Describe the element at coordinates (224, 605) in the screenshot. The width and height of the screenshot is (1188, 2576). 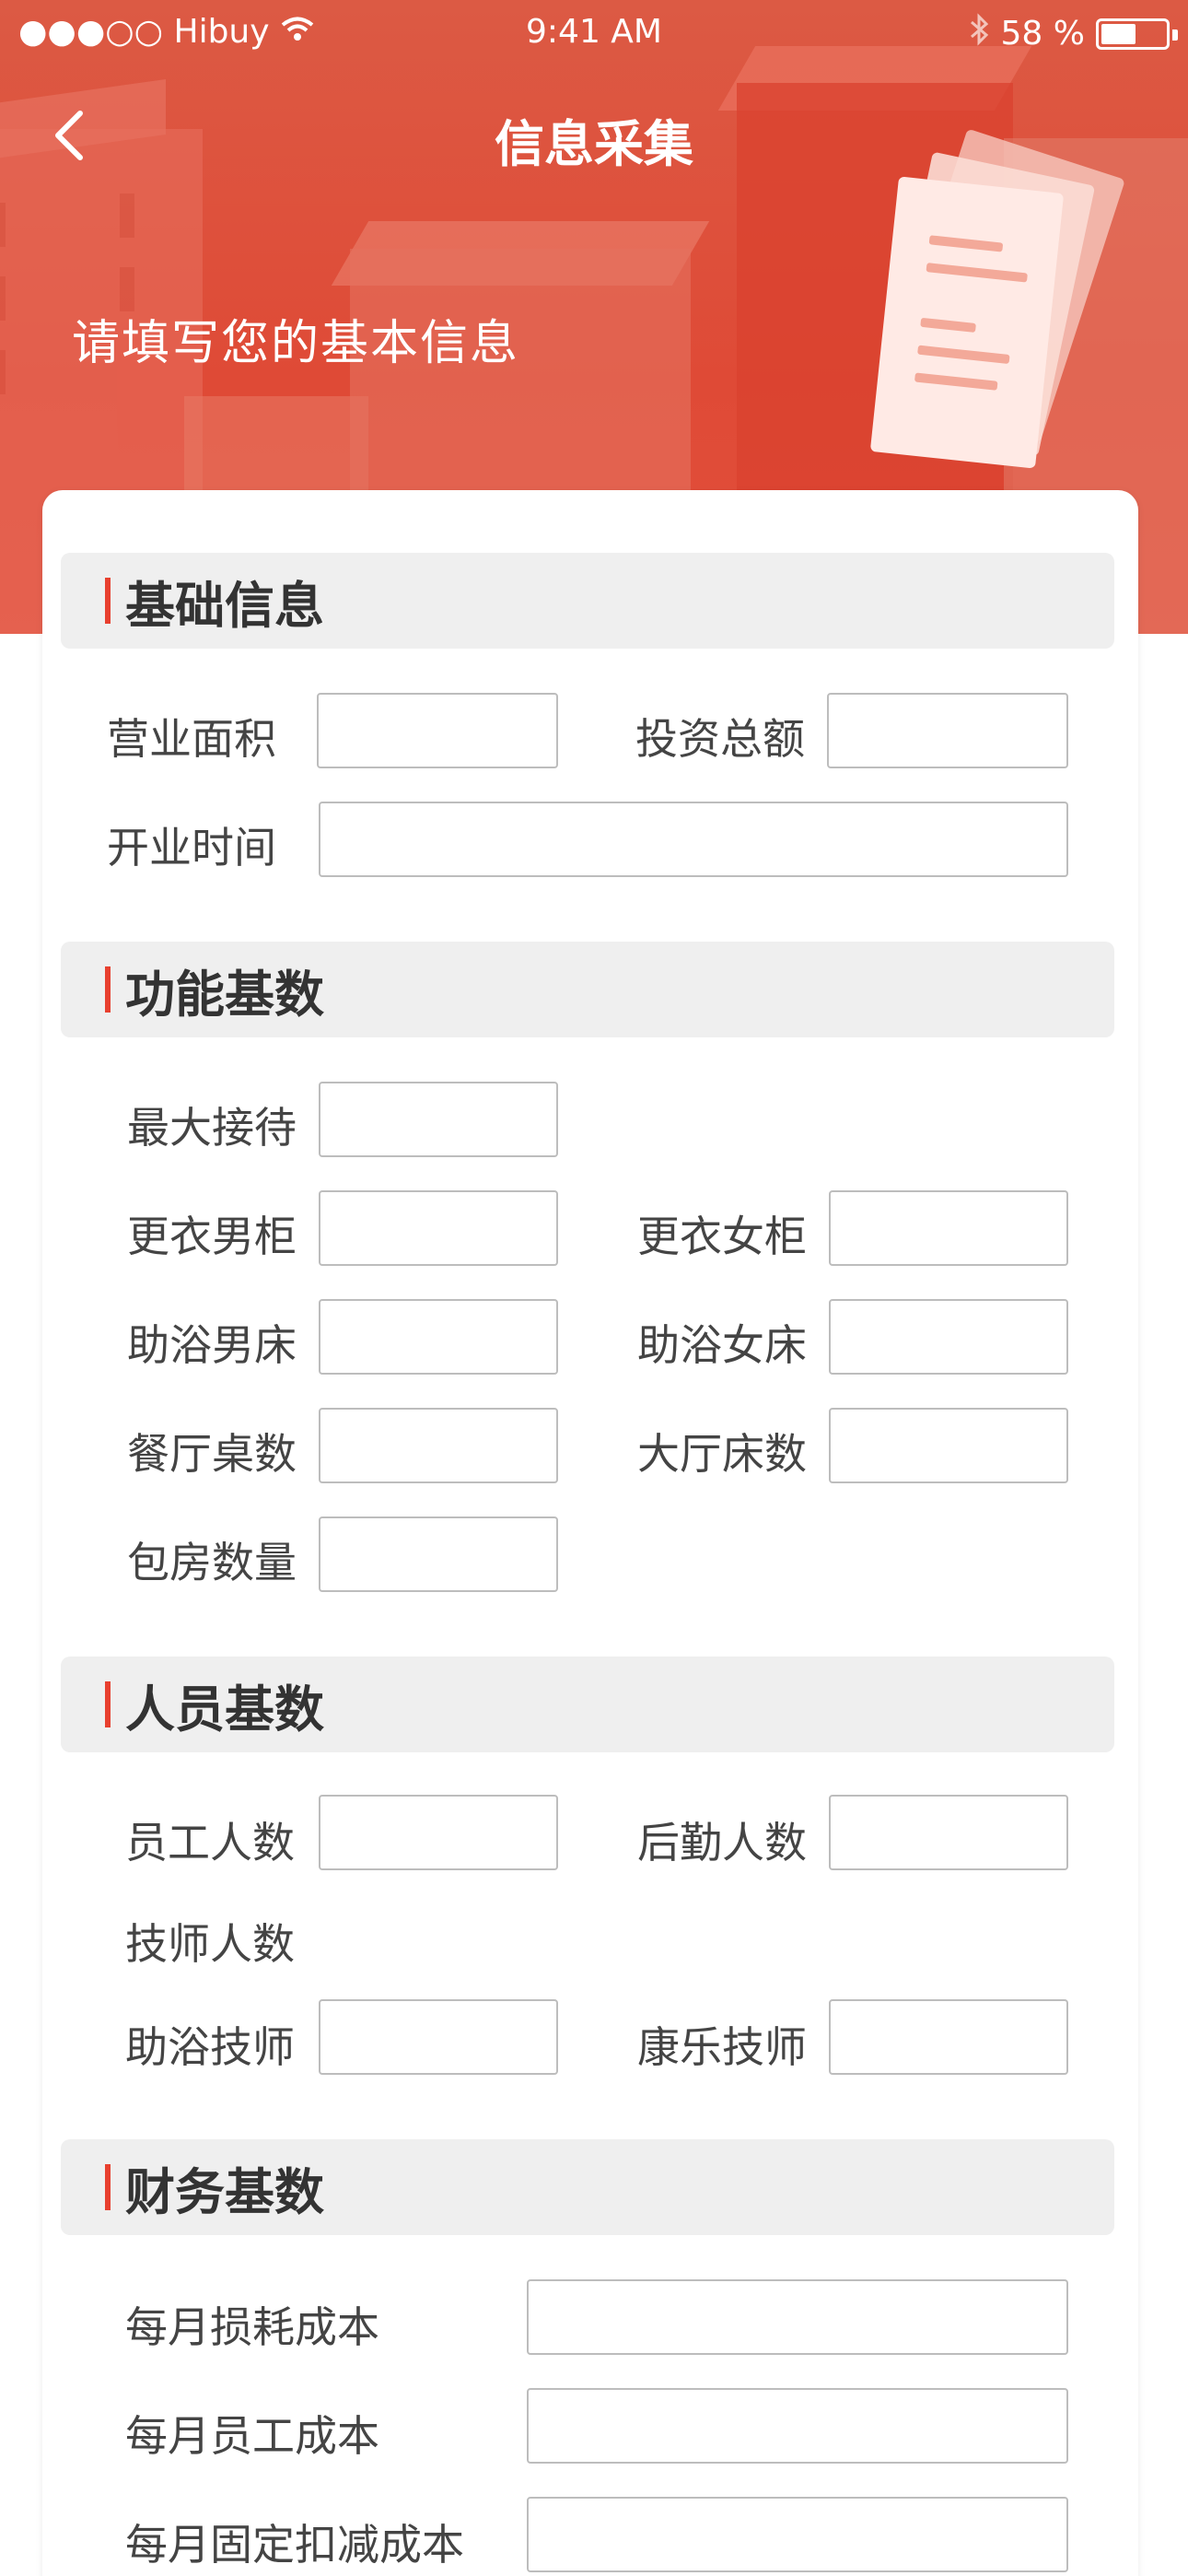
I see `section-title: 基础信息` at that location.